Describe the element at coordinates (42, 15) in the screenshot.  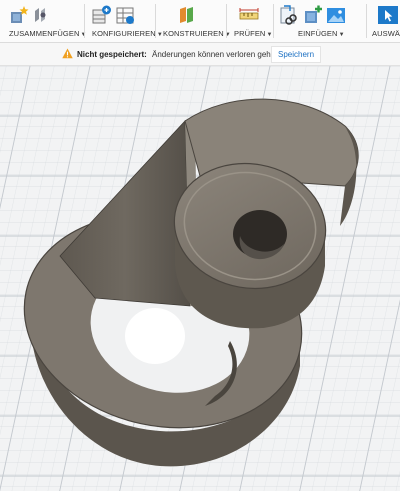
I see `joint-icon` at that location.